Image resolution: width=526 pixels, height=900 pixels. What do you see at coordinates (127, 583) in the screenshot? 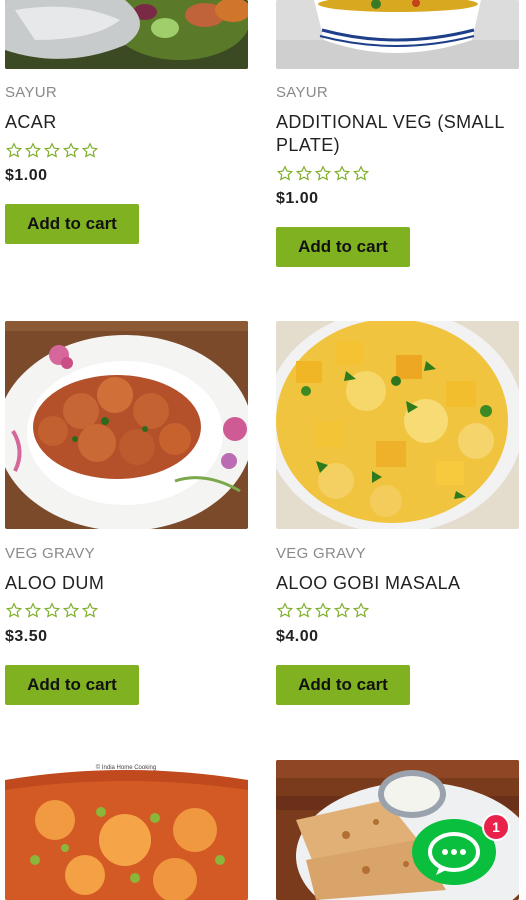
I see `product-title: ALOO DUM` at bounding box center [127, 583].